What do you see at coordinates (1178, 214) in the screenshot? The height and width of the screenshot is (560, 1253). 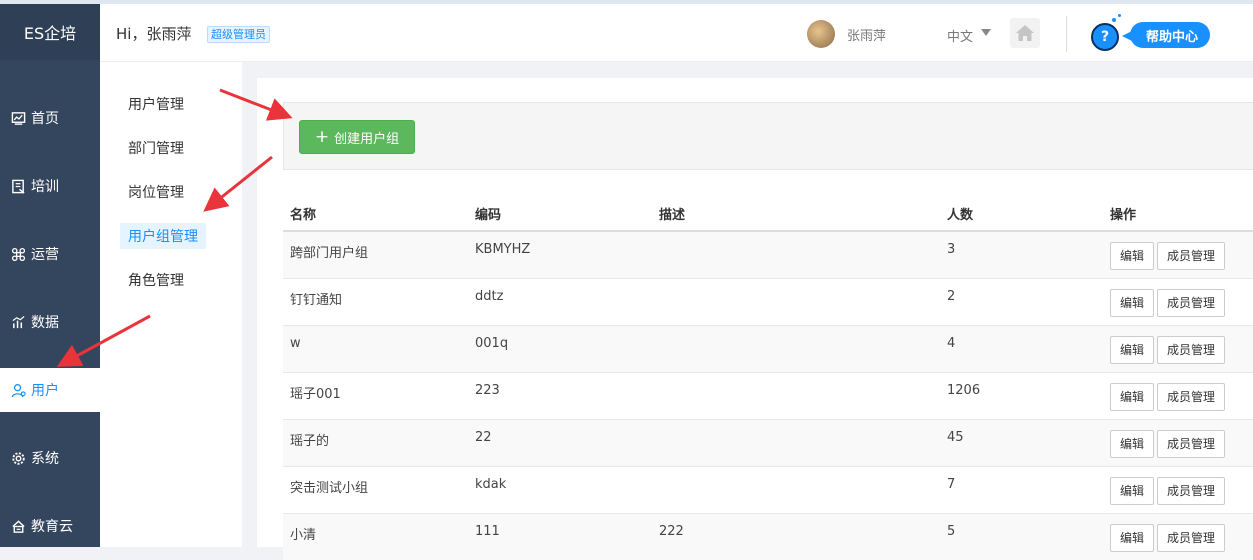 I see `column-header-actions: 操作` at bounding box center [1178, 214].